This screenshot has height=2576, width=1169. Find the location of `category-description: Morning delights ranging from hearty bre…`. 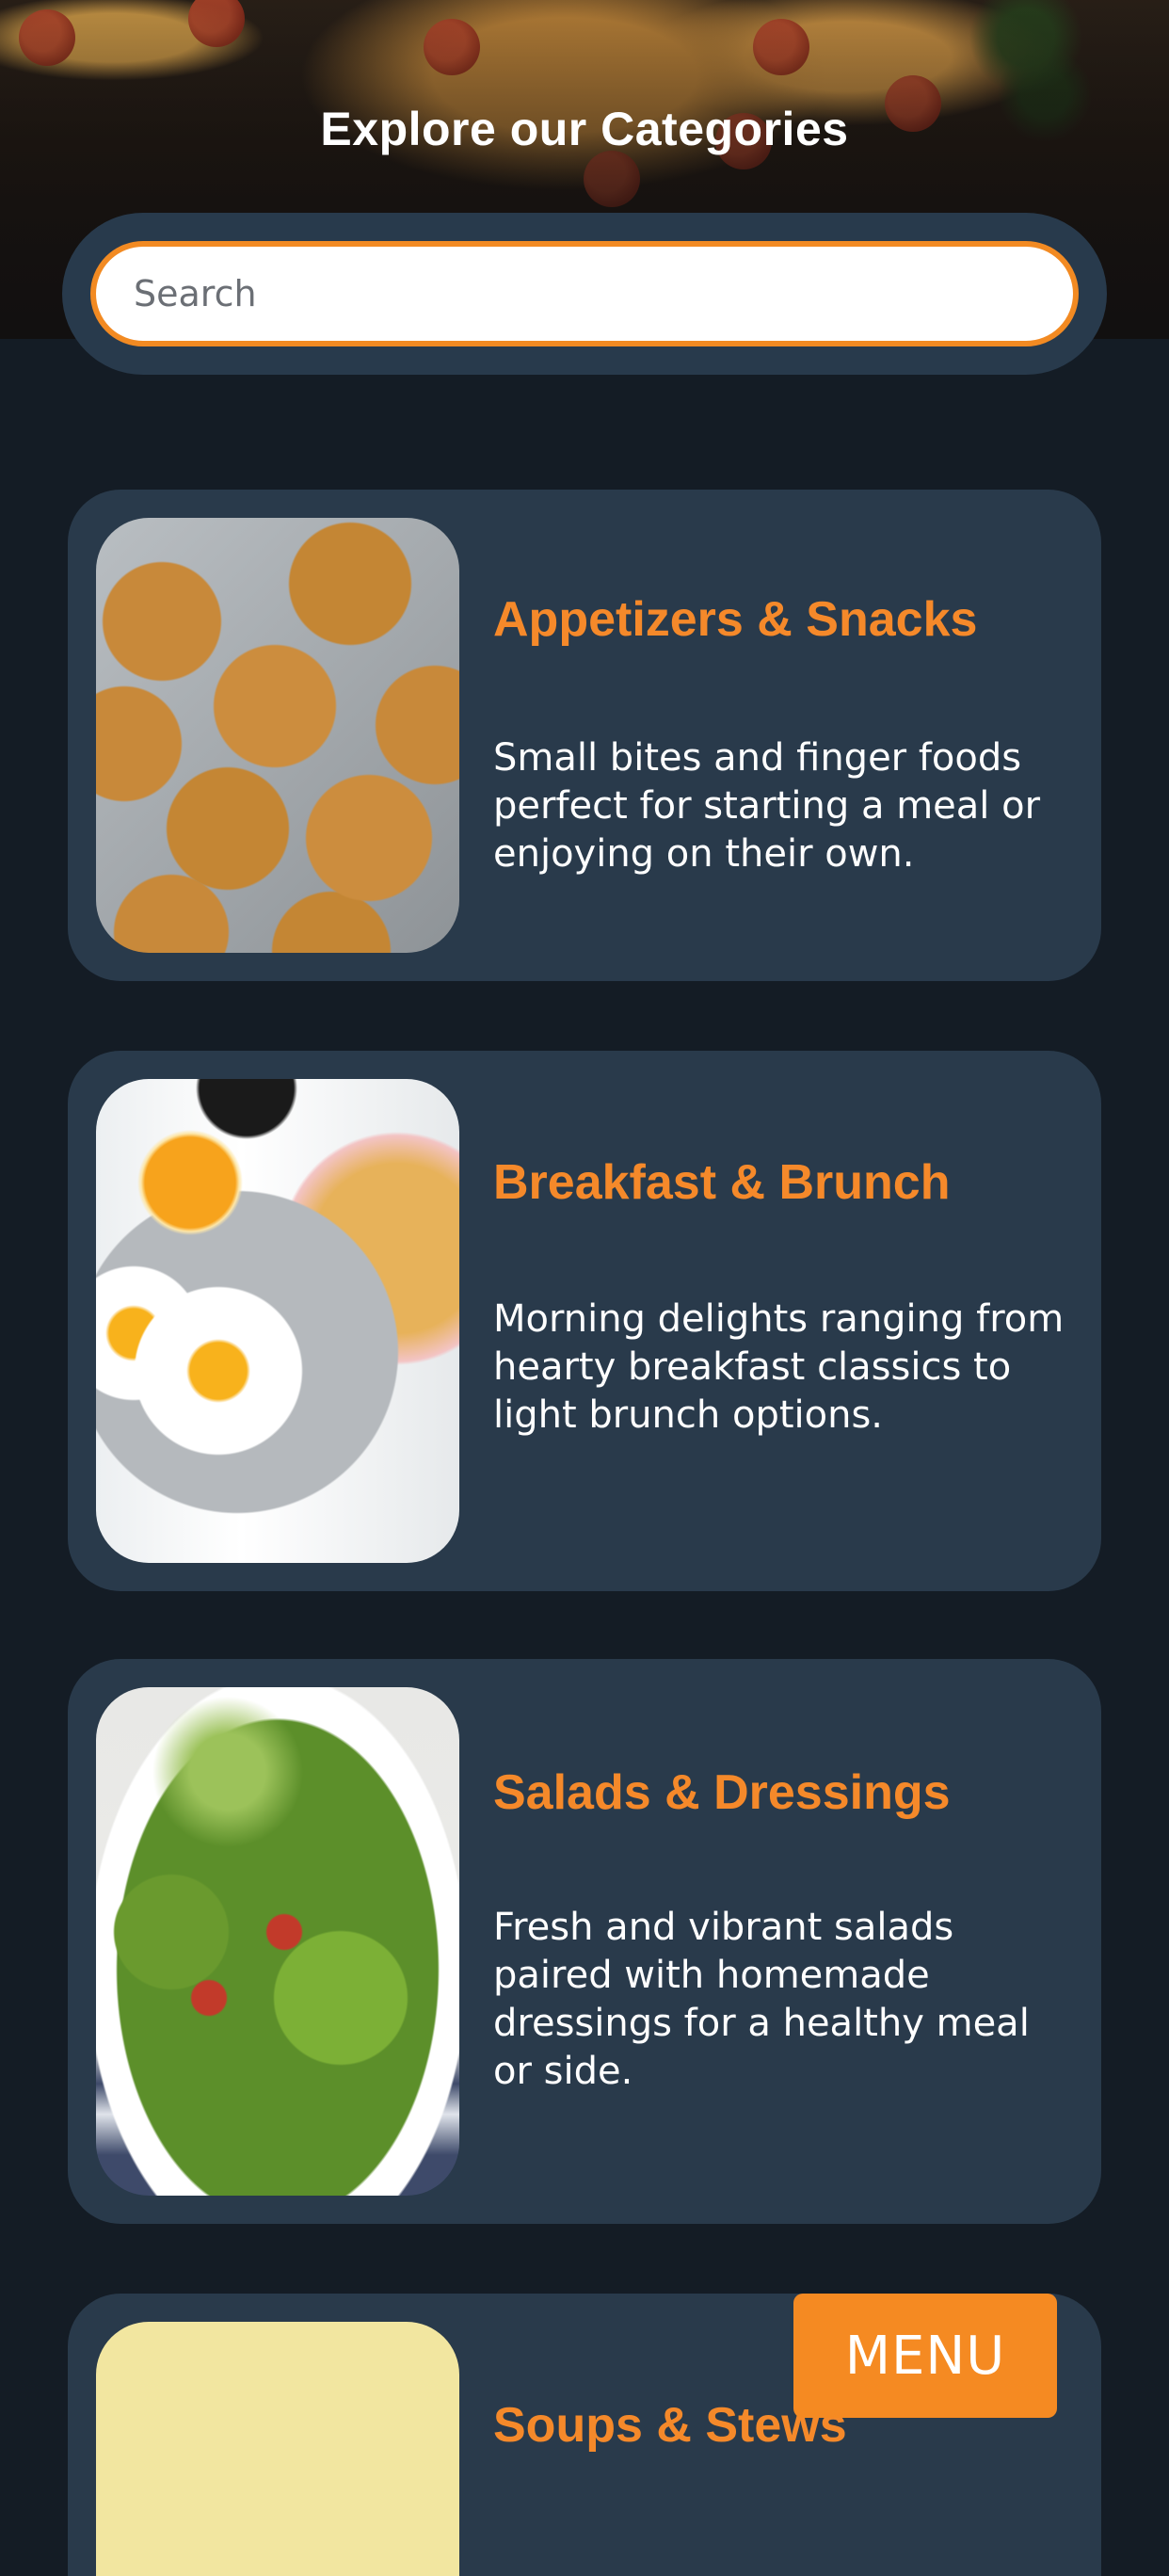

category-description: Morning delights ranging from hearty bre… is located at coordinates (779, 1367).